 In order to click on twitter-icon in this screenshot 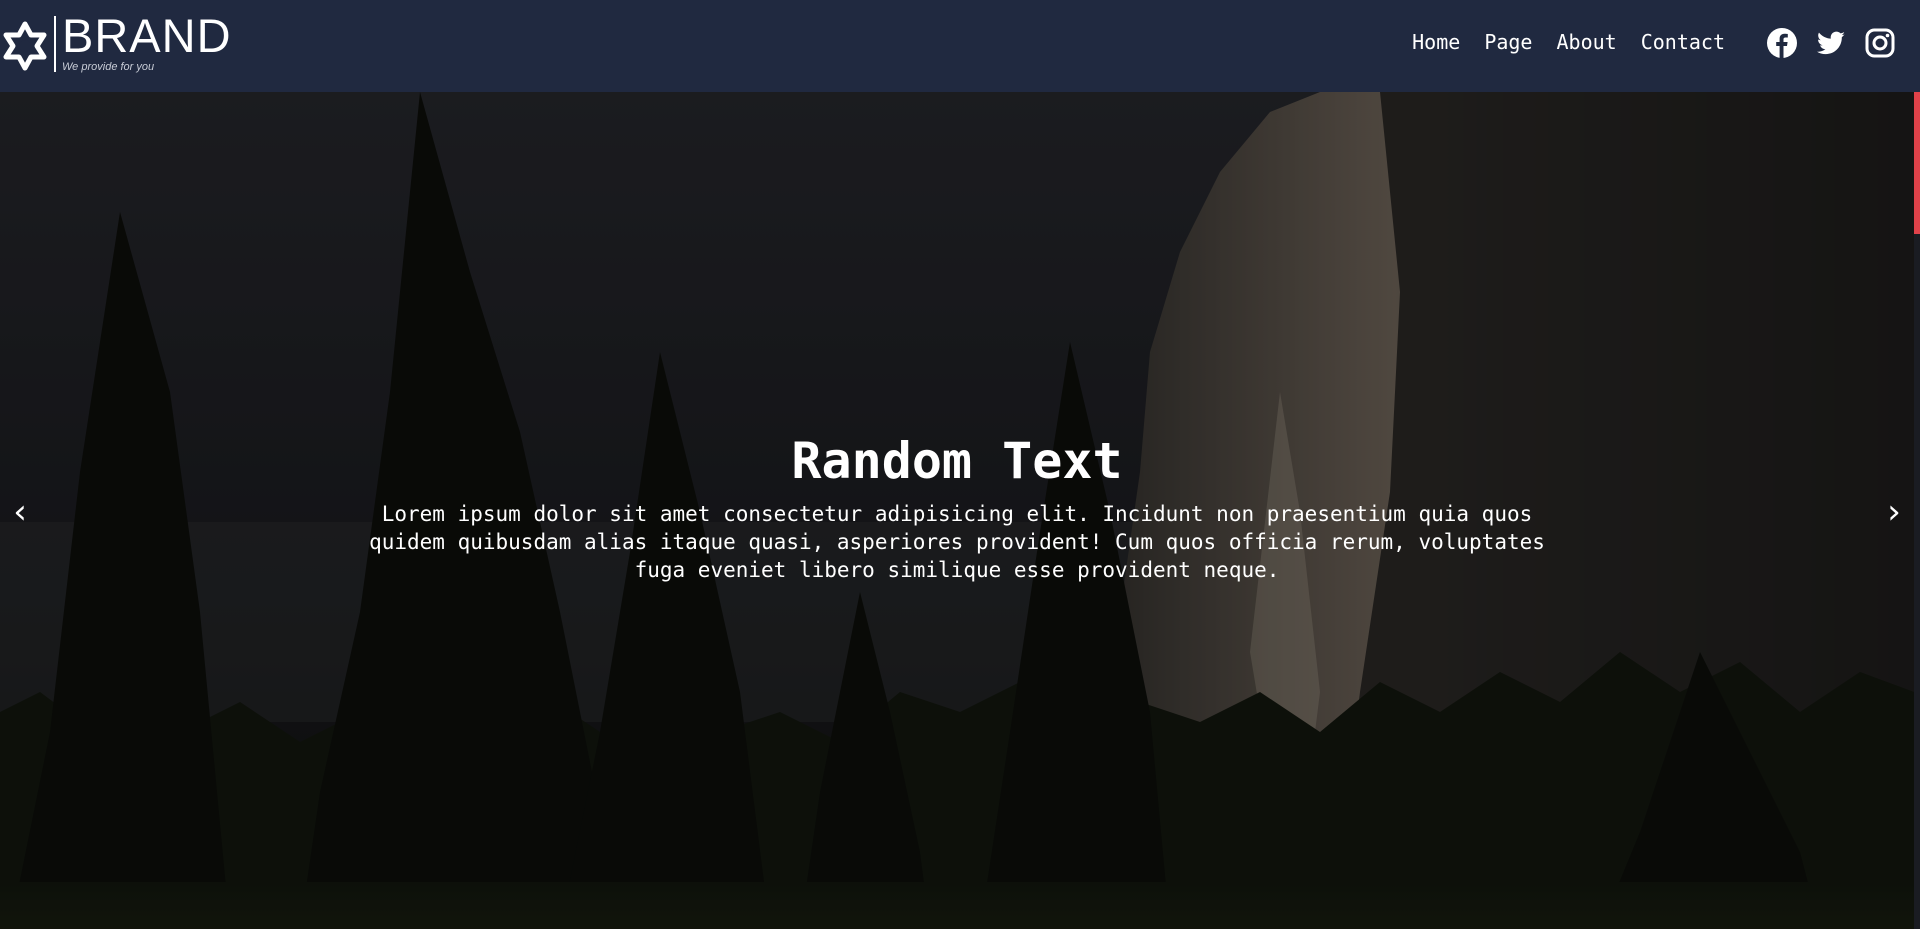, I will do `click(1831, 43)`.